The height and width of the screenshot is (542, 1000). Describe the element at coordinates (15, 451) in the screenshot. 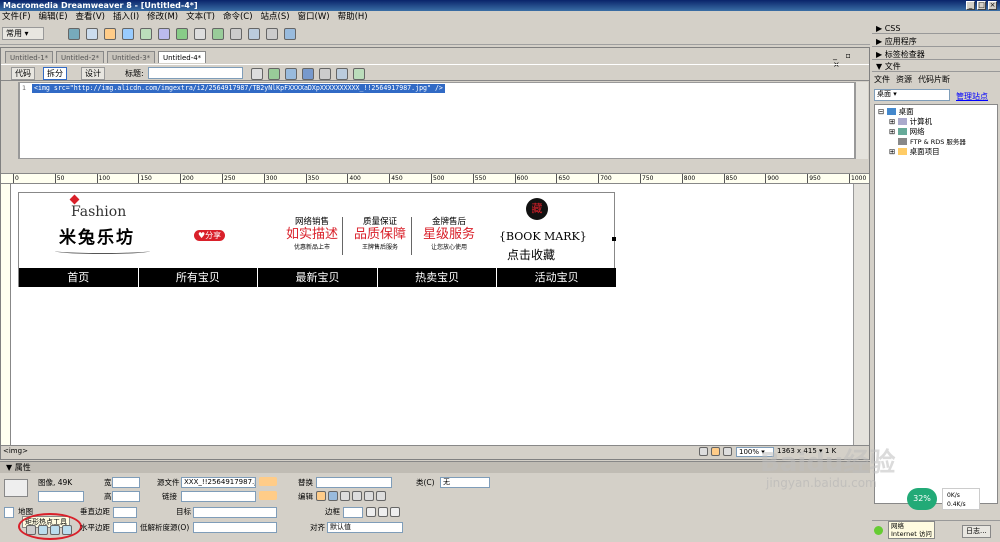

I see `tag-selector: <img>` at that location.